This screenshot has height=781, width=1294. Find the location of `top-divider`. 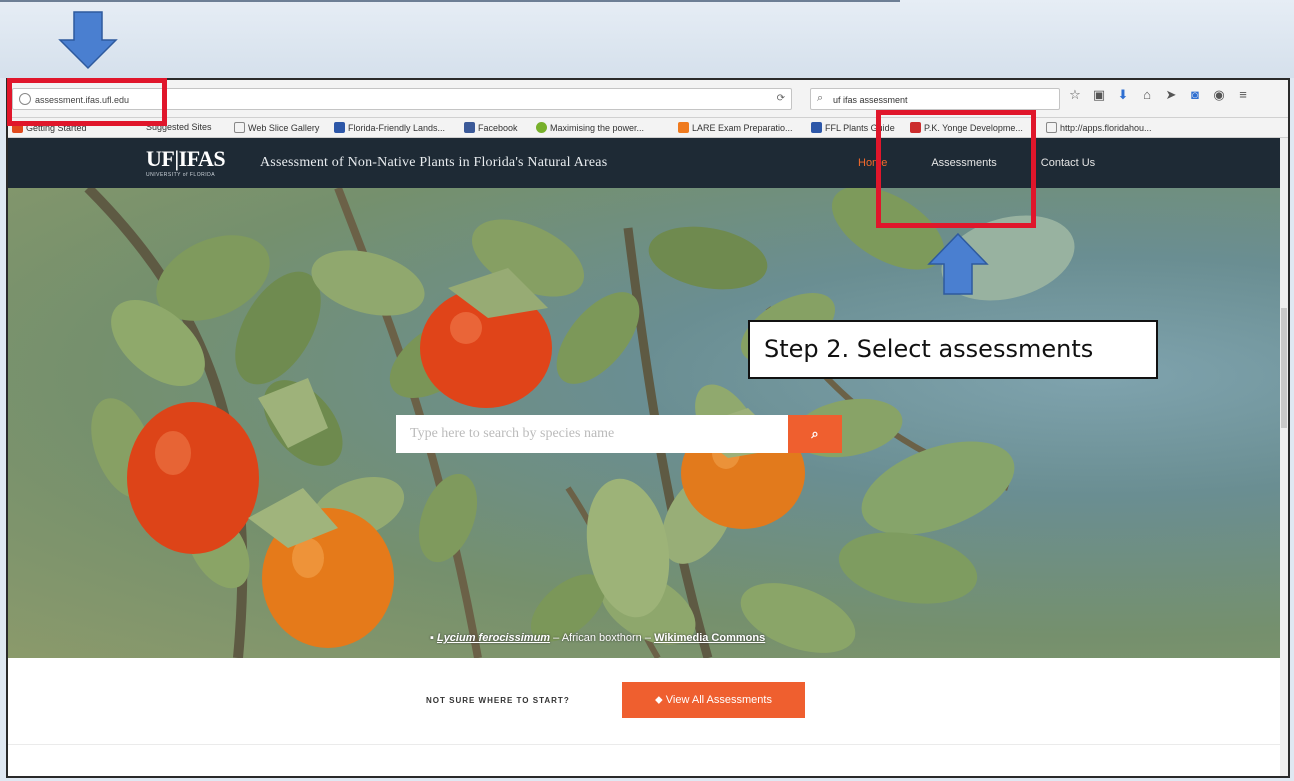

top-divider is located at coordinates (450, 1).